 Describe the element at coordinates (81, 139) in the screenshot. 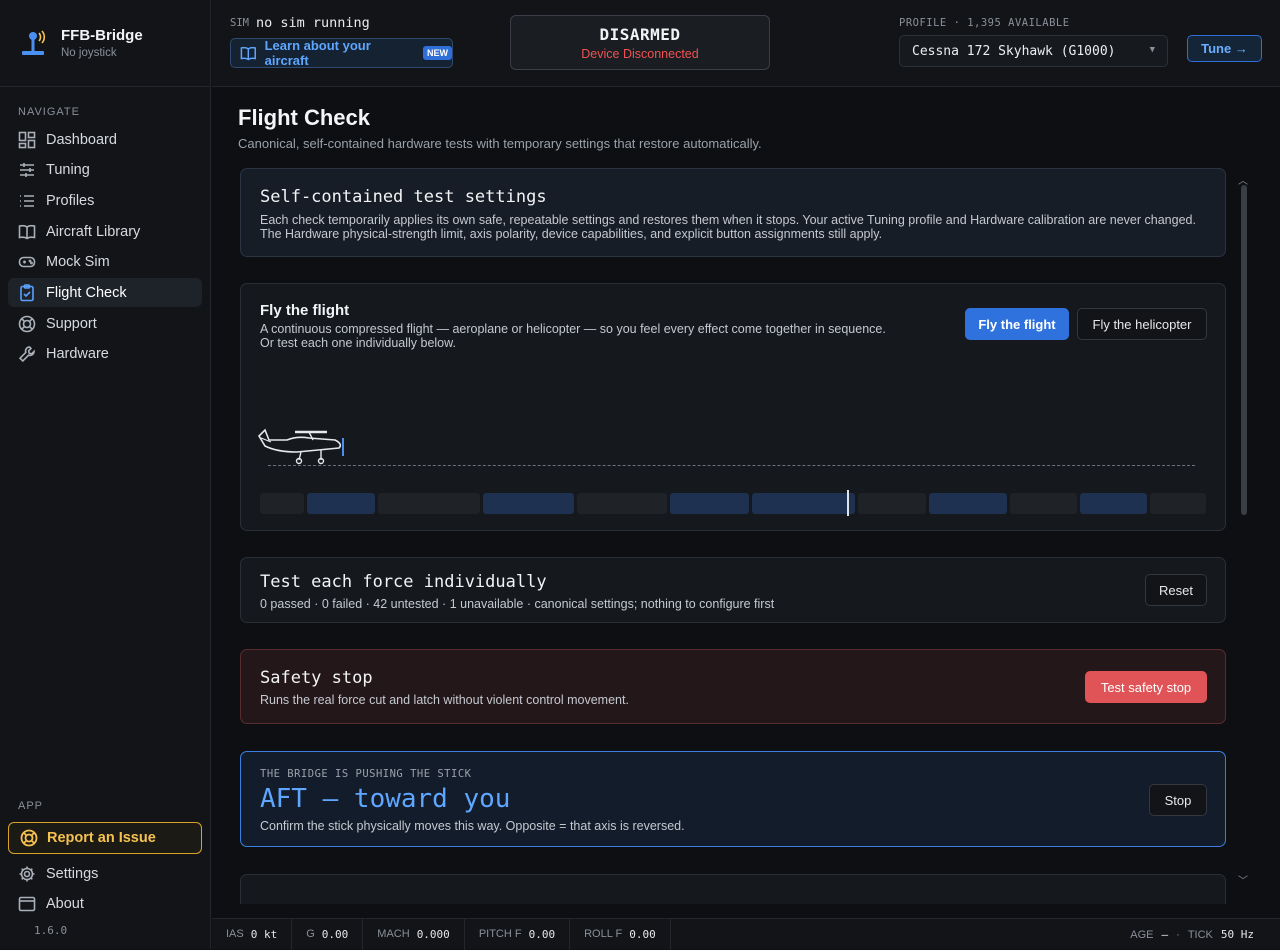

I see `sidebar-item-label: Dashboard` at that location.